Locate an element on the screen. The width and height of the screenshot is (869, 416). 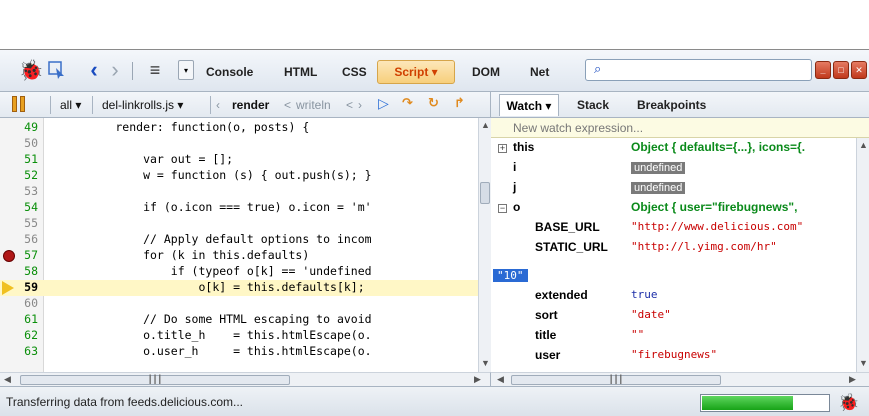
watch-value: "date" is located at coordinates (651, 314).